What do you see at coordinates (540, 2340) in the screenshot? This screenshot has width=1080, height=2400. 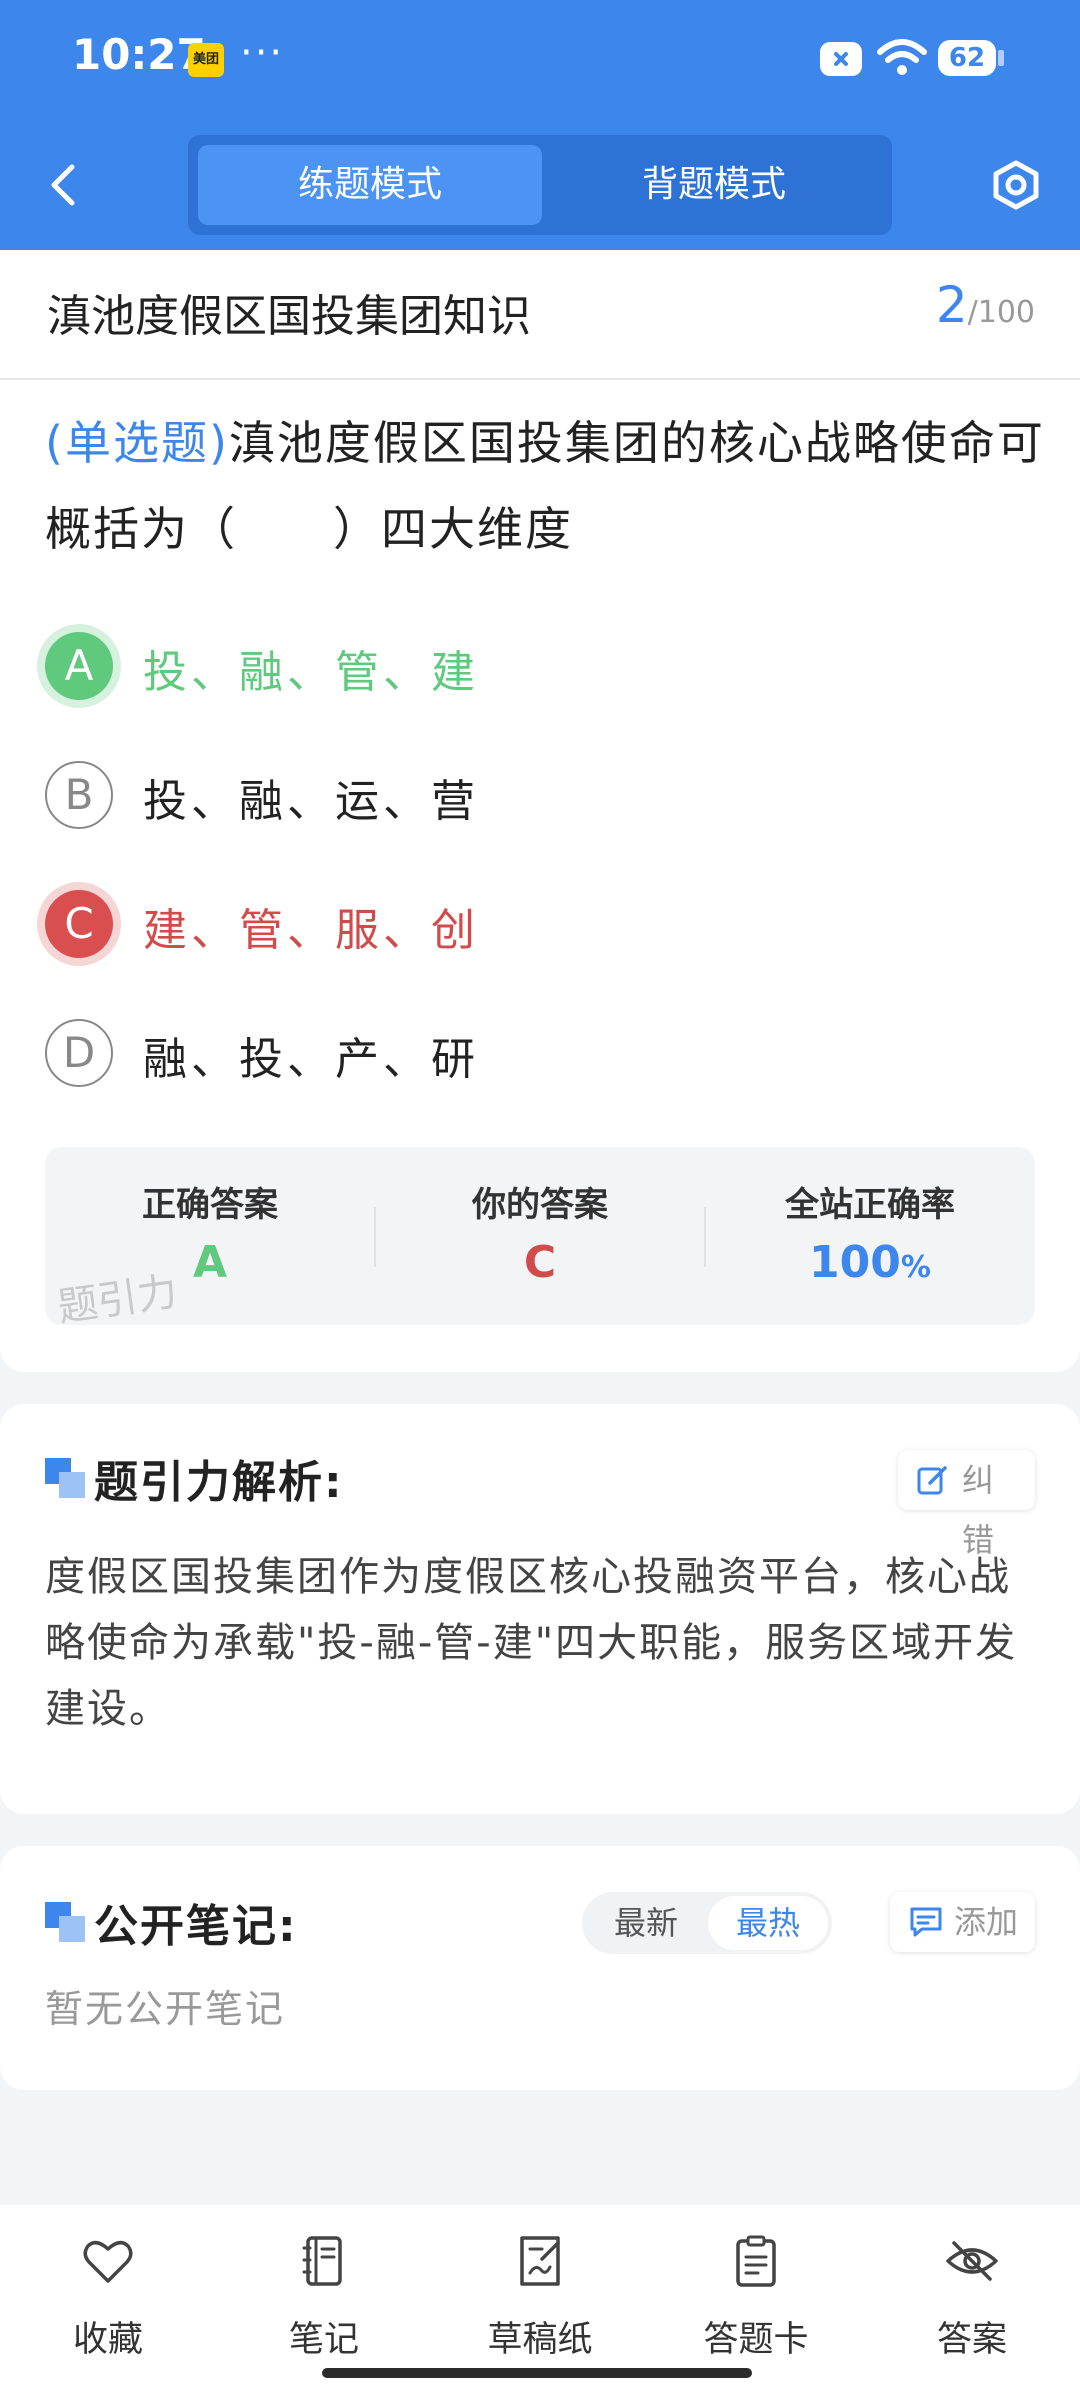 I see `draft-paper-label: 草稿纸` at bounding box center [540, 2340].